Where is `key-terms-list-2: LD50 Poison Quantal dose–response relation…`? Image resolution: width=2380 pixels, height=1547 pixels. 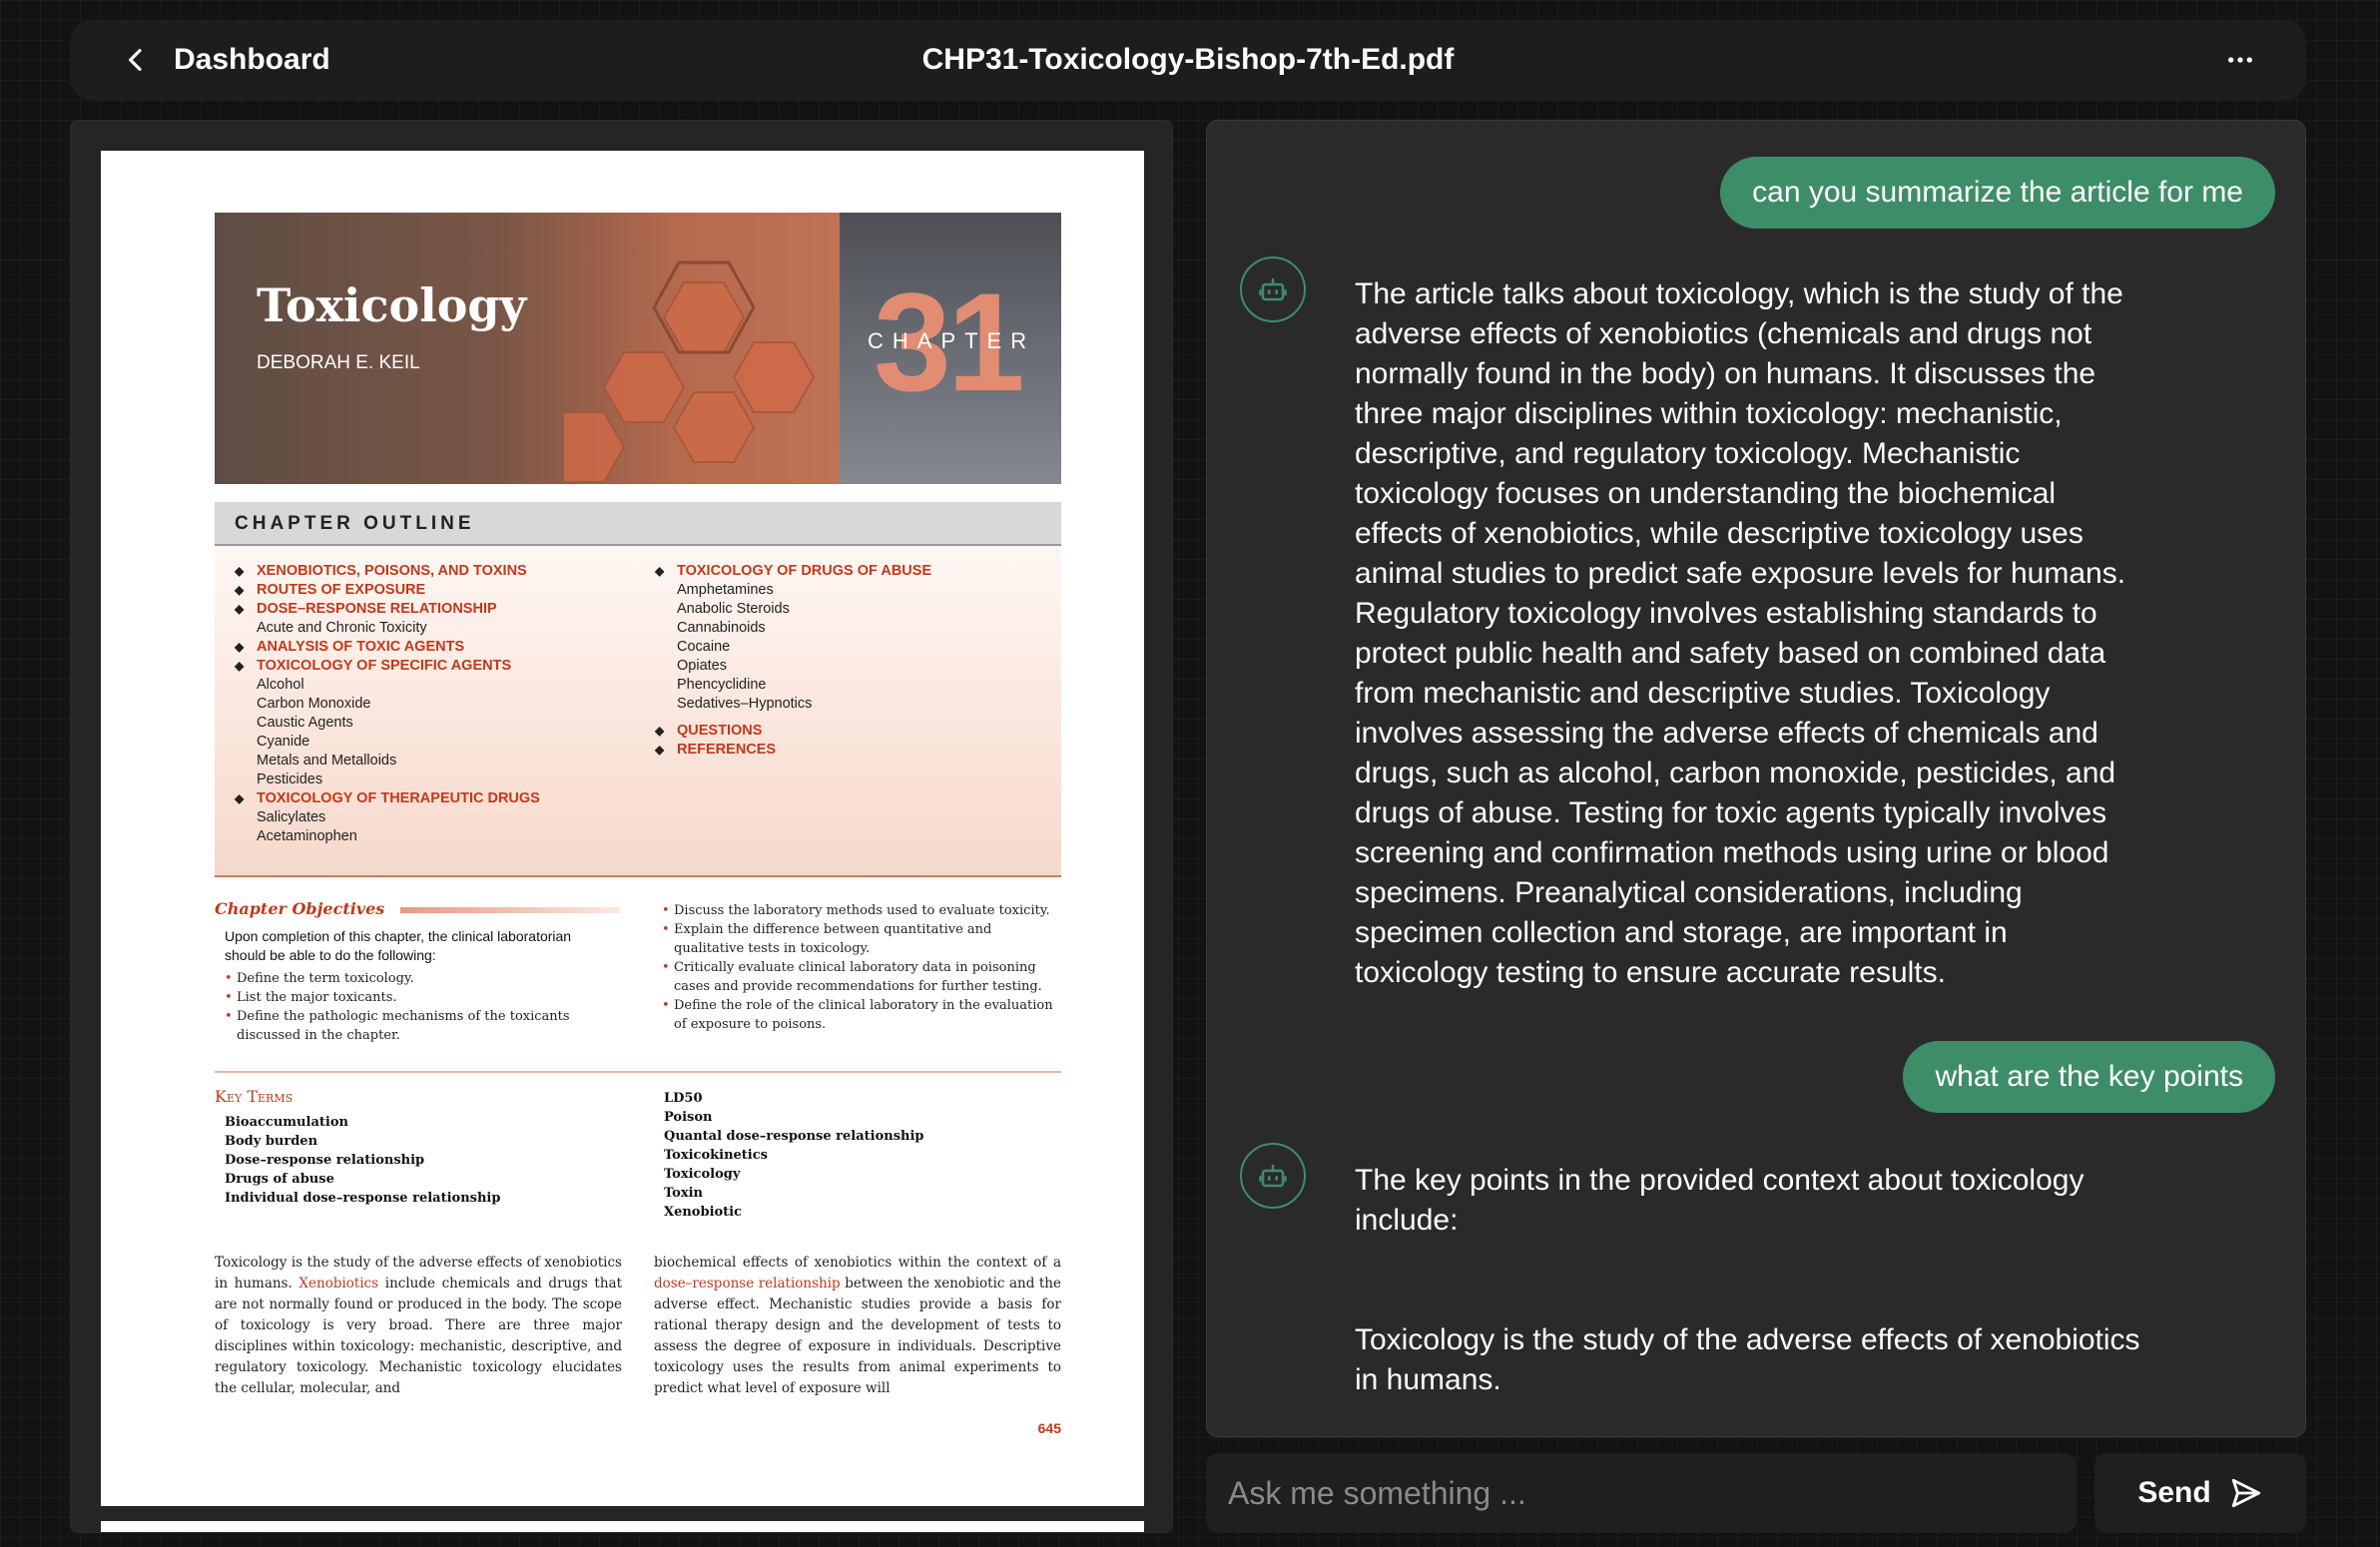
key-terms-list-2: LD50 Poison Quantal dose–response relation… is located at coordinates (794, 1155).